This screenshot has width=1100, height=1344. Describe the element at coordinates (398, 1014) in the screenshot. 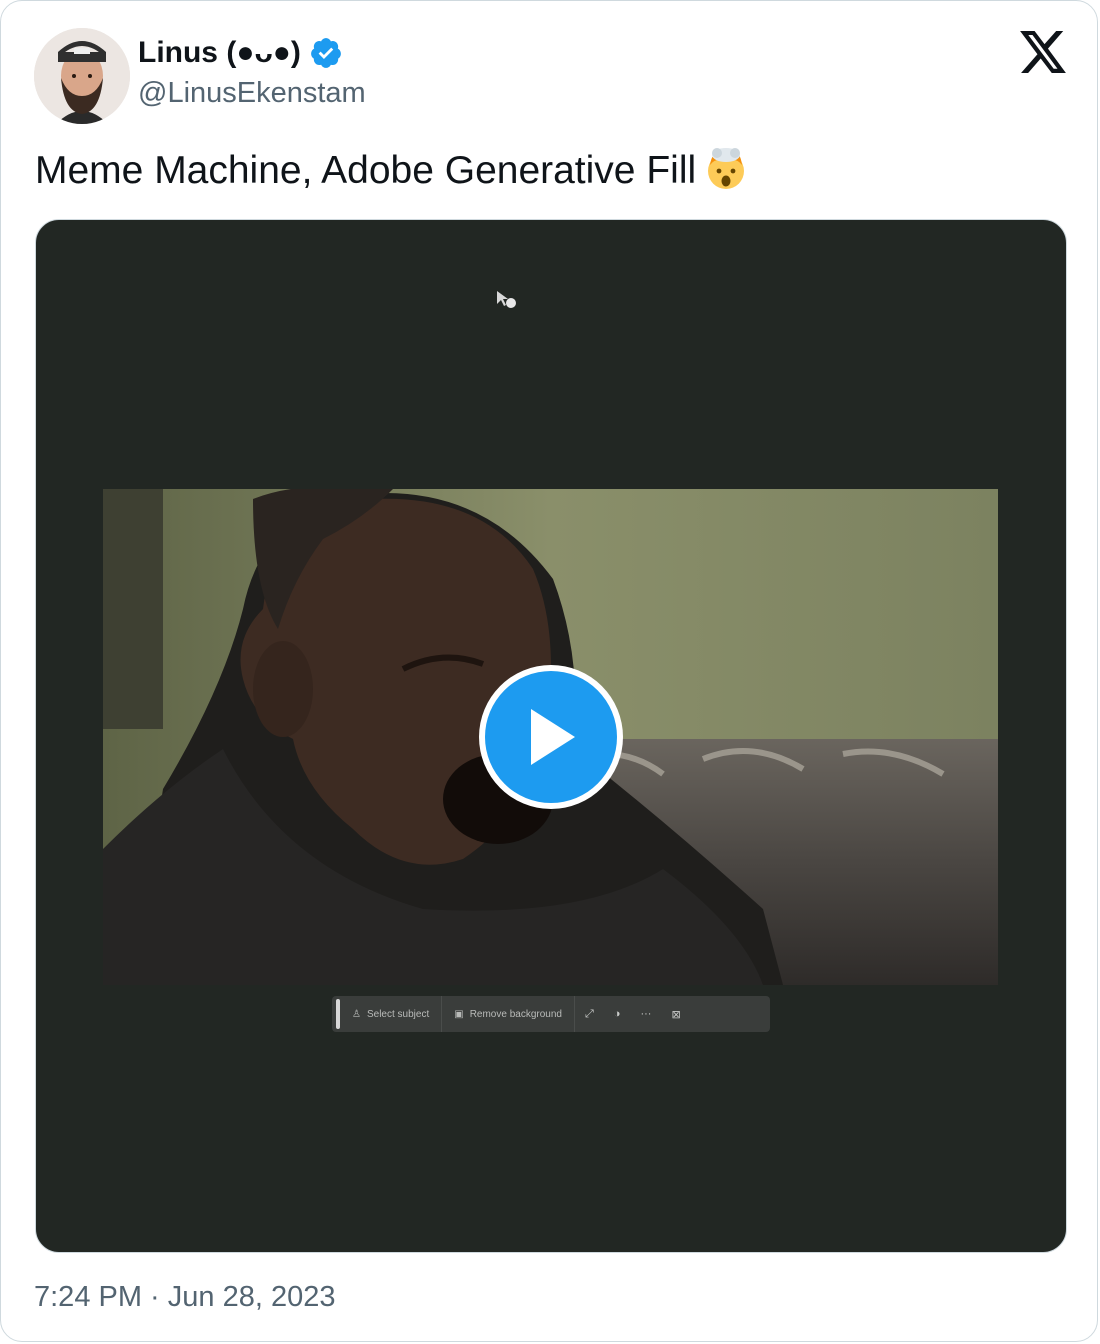

I see `select-subject-label: Select subject` at that location.